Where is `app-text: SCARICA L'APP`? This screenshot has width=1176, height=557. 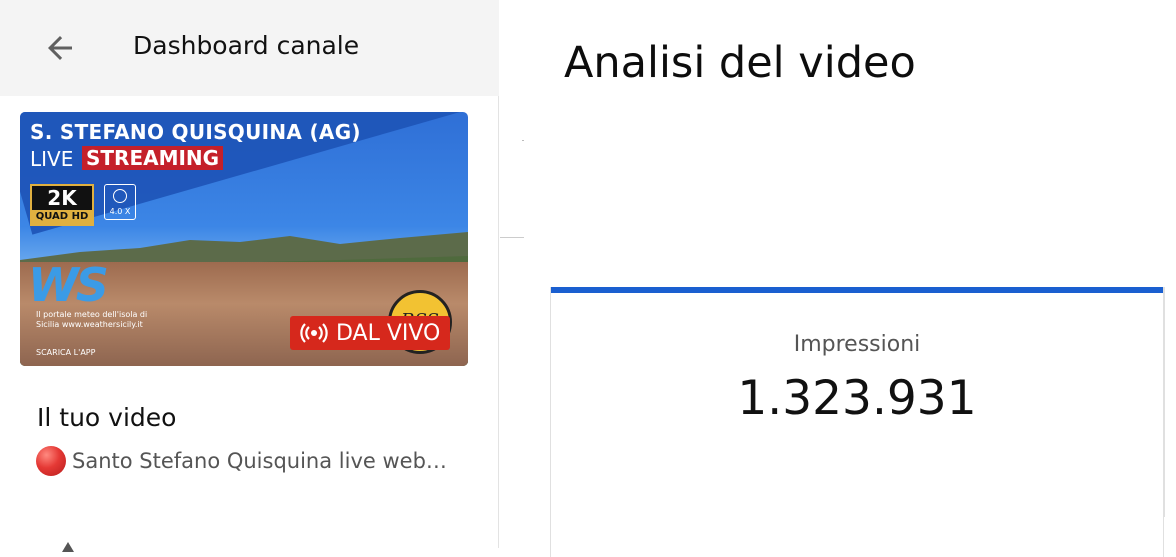 app-text: SCARICA L'APP is located at coordinates (66, 352).